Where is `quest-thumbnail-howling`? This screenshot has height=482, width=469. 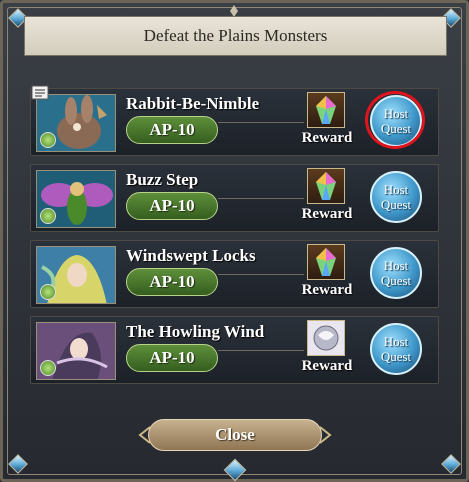 quest-thumbnail-howling is located at coordinates (76, 351).